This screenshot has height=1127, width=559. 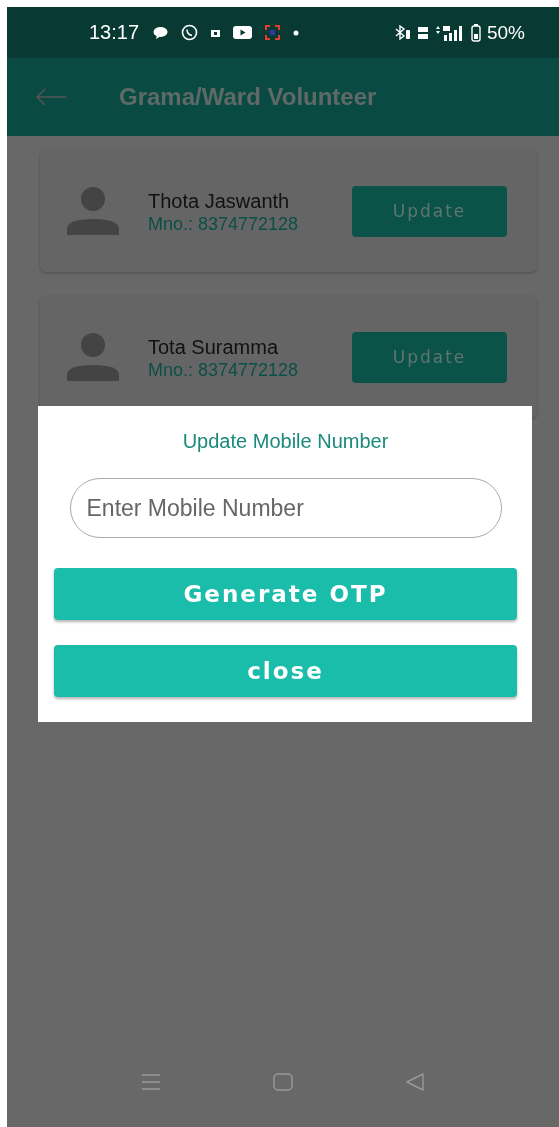 What do you see at coordinates (285, 671) in the screenshot?
I see `close-button: close` at bounding box center [285, 671].